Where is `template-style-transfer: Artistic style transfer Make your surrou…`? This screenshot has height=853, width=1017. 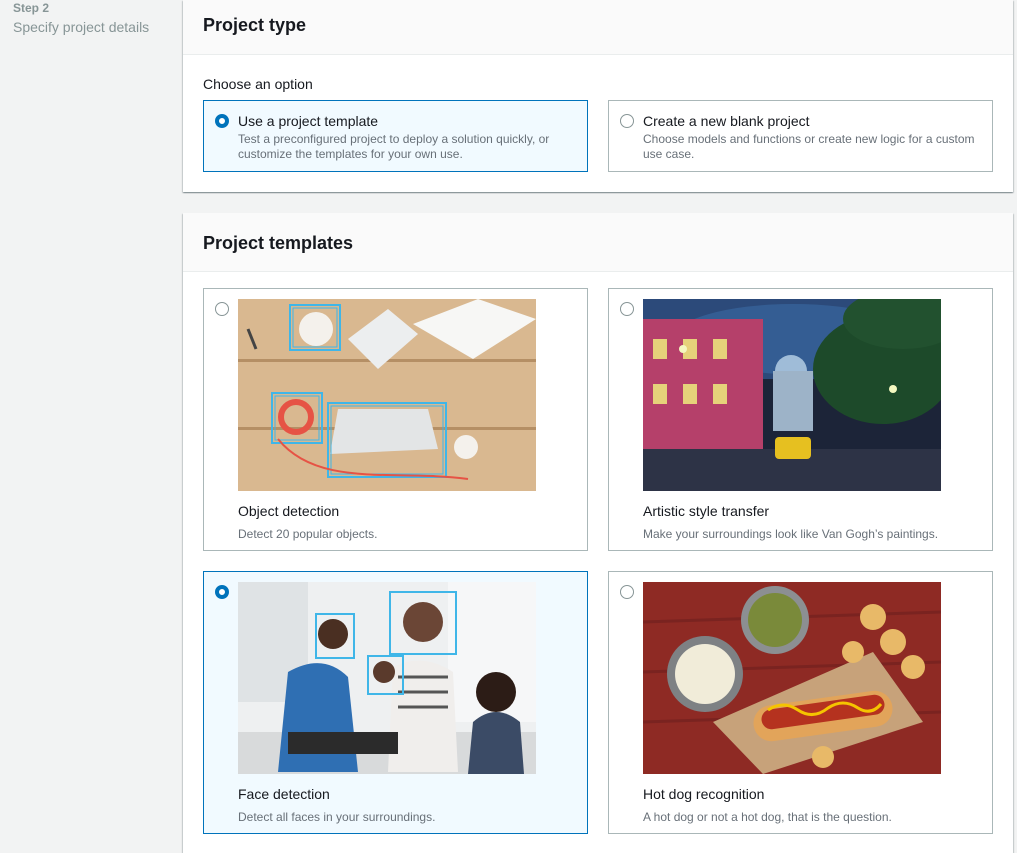 template-style-transfer: Artistic style transfer Make your surrou… is located at coordinates (800, 419).